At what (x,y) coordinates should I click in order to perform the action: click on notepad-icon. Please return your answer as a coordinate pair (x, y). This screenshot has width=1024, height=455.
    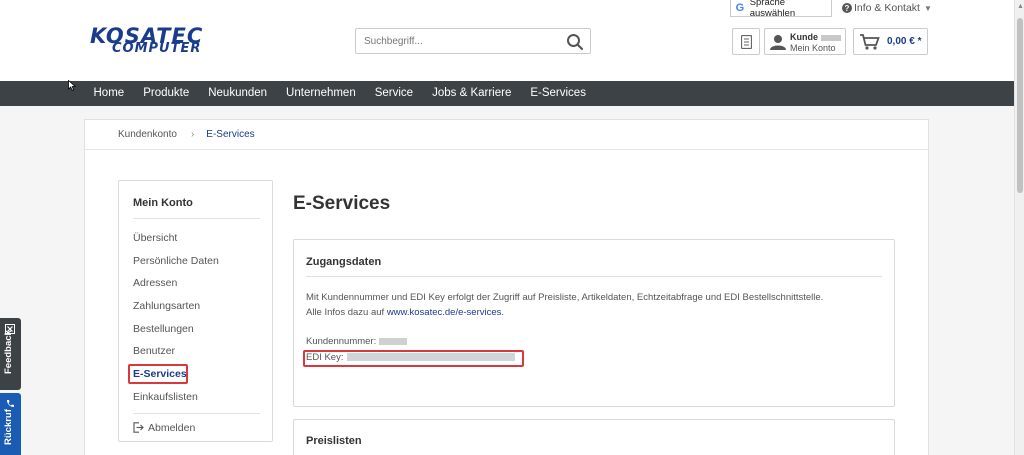
    Looking at the image, I should click on (746, 42).